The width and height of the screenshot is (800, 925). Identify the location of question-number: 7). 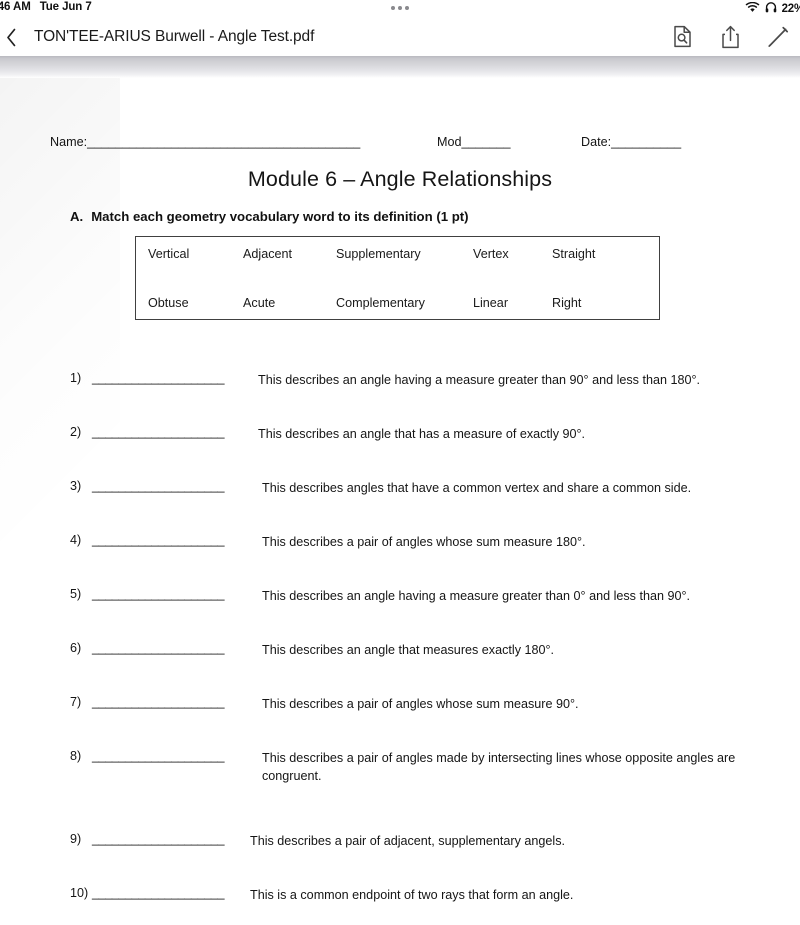
(76, 702).